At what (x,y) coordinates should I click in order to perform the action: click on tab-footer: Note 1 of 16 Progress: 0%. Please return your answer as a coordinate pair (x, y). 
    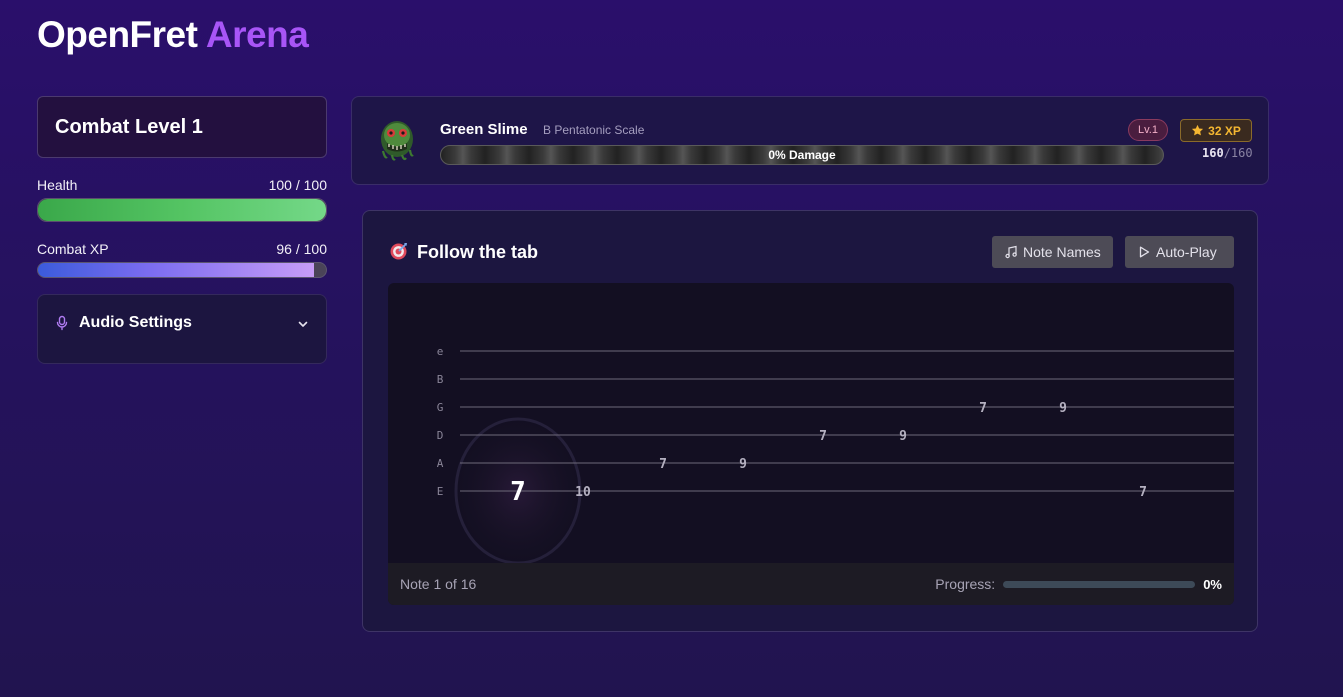
    Looking at the image, I should click on (811, 584).